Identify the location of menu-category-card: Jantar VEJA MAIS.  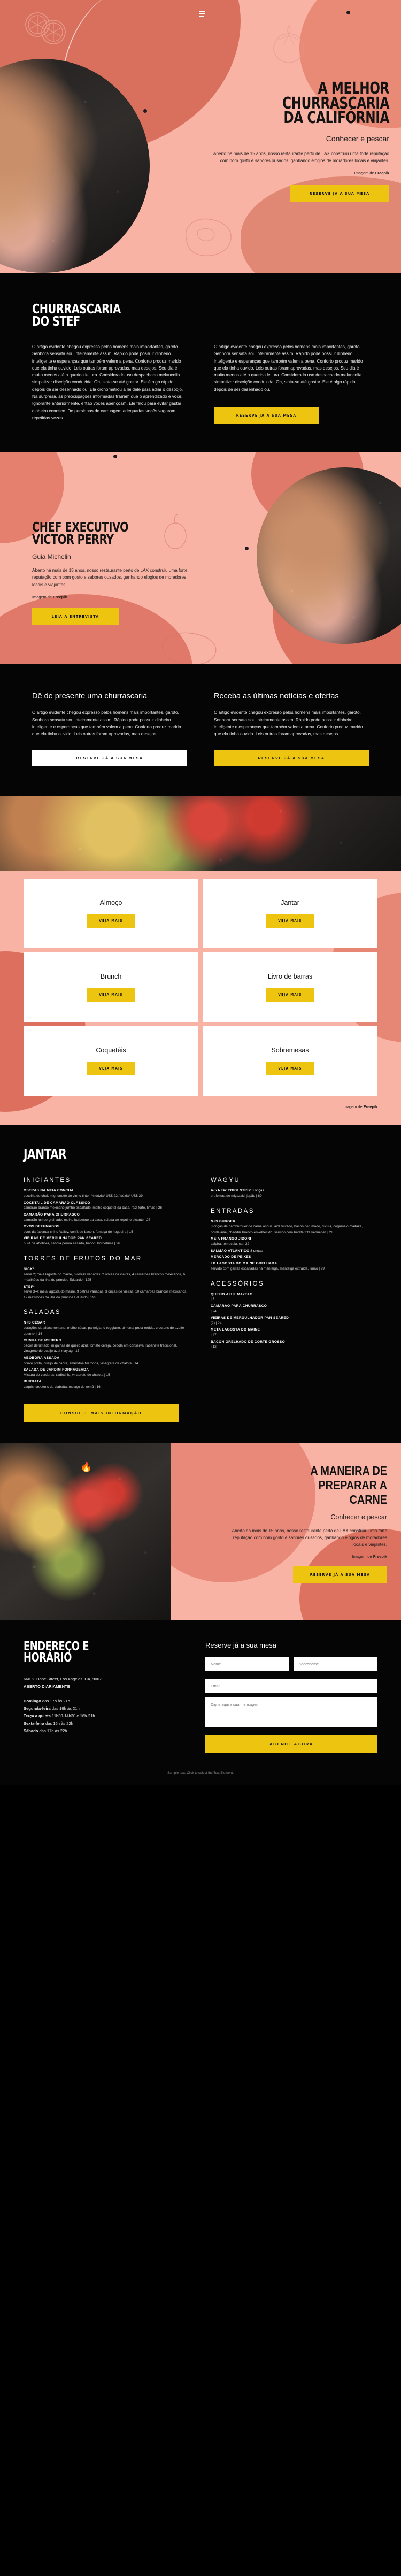
(290, 913).